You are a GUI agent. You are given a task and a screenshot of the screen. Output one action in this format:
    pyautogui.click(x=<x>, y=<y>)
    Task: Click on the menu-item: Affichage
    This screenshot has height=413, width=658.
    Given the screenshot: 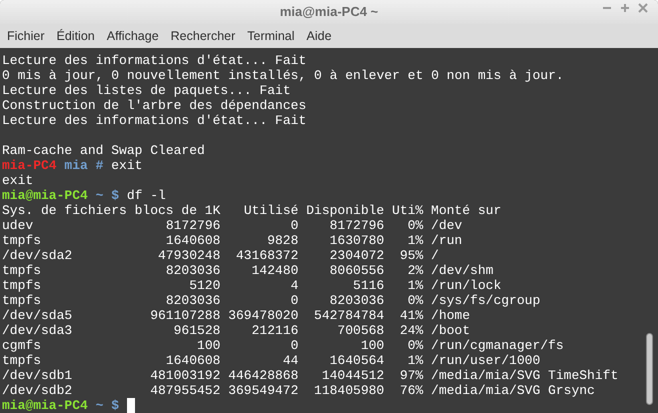 What is the action you would take?
    pyautogui.click(x=132, y=36)
    